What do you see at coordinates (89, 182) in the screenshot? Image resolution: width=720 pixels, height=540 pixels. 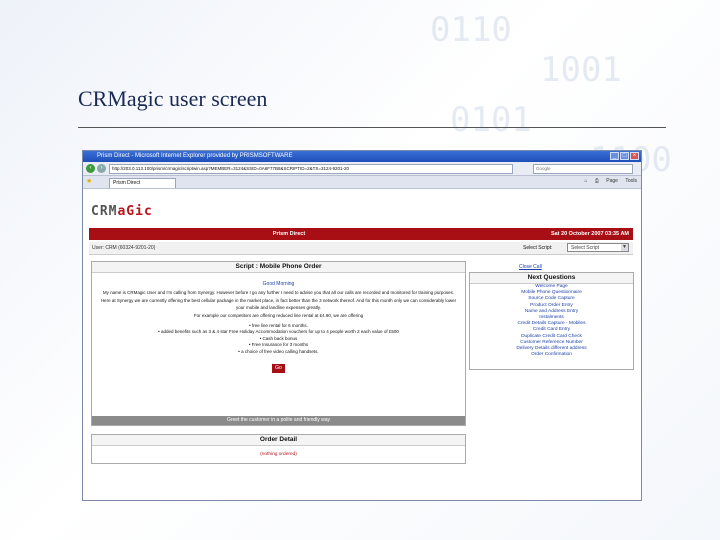 I see `favorites-star-icon: ★` at bounding box center [89, 182].